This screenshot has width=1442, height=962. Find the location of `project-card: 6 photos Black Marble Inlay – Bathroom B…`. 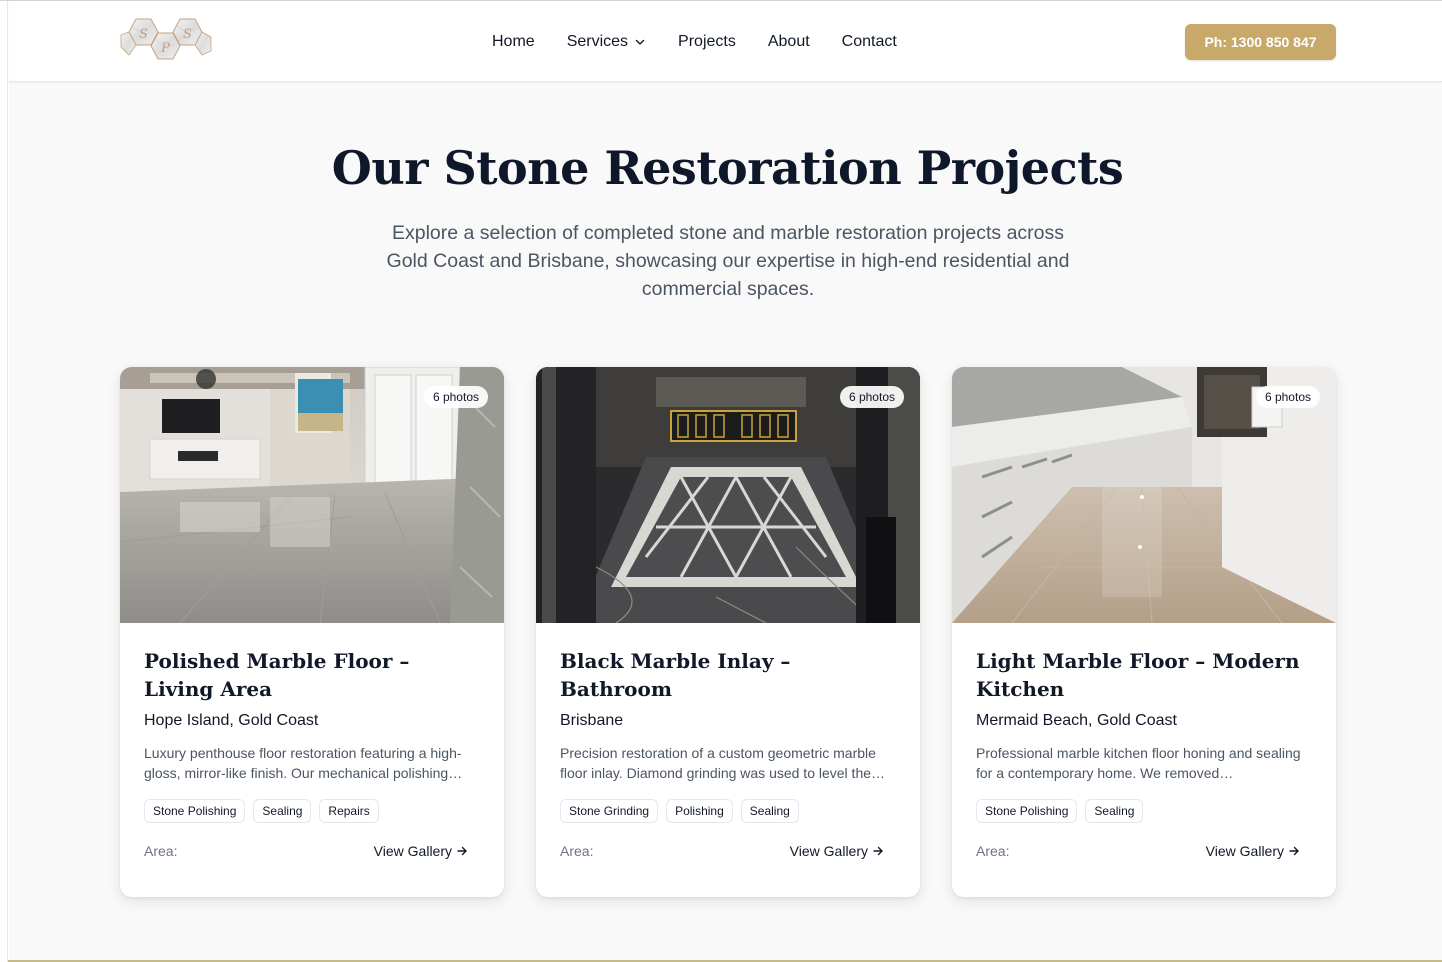

project-card: 6 photos Black Marble Inlay – Bathroom B… is located at coordinates (728, 632).